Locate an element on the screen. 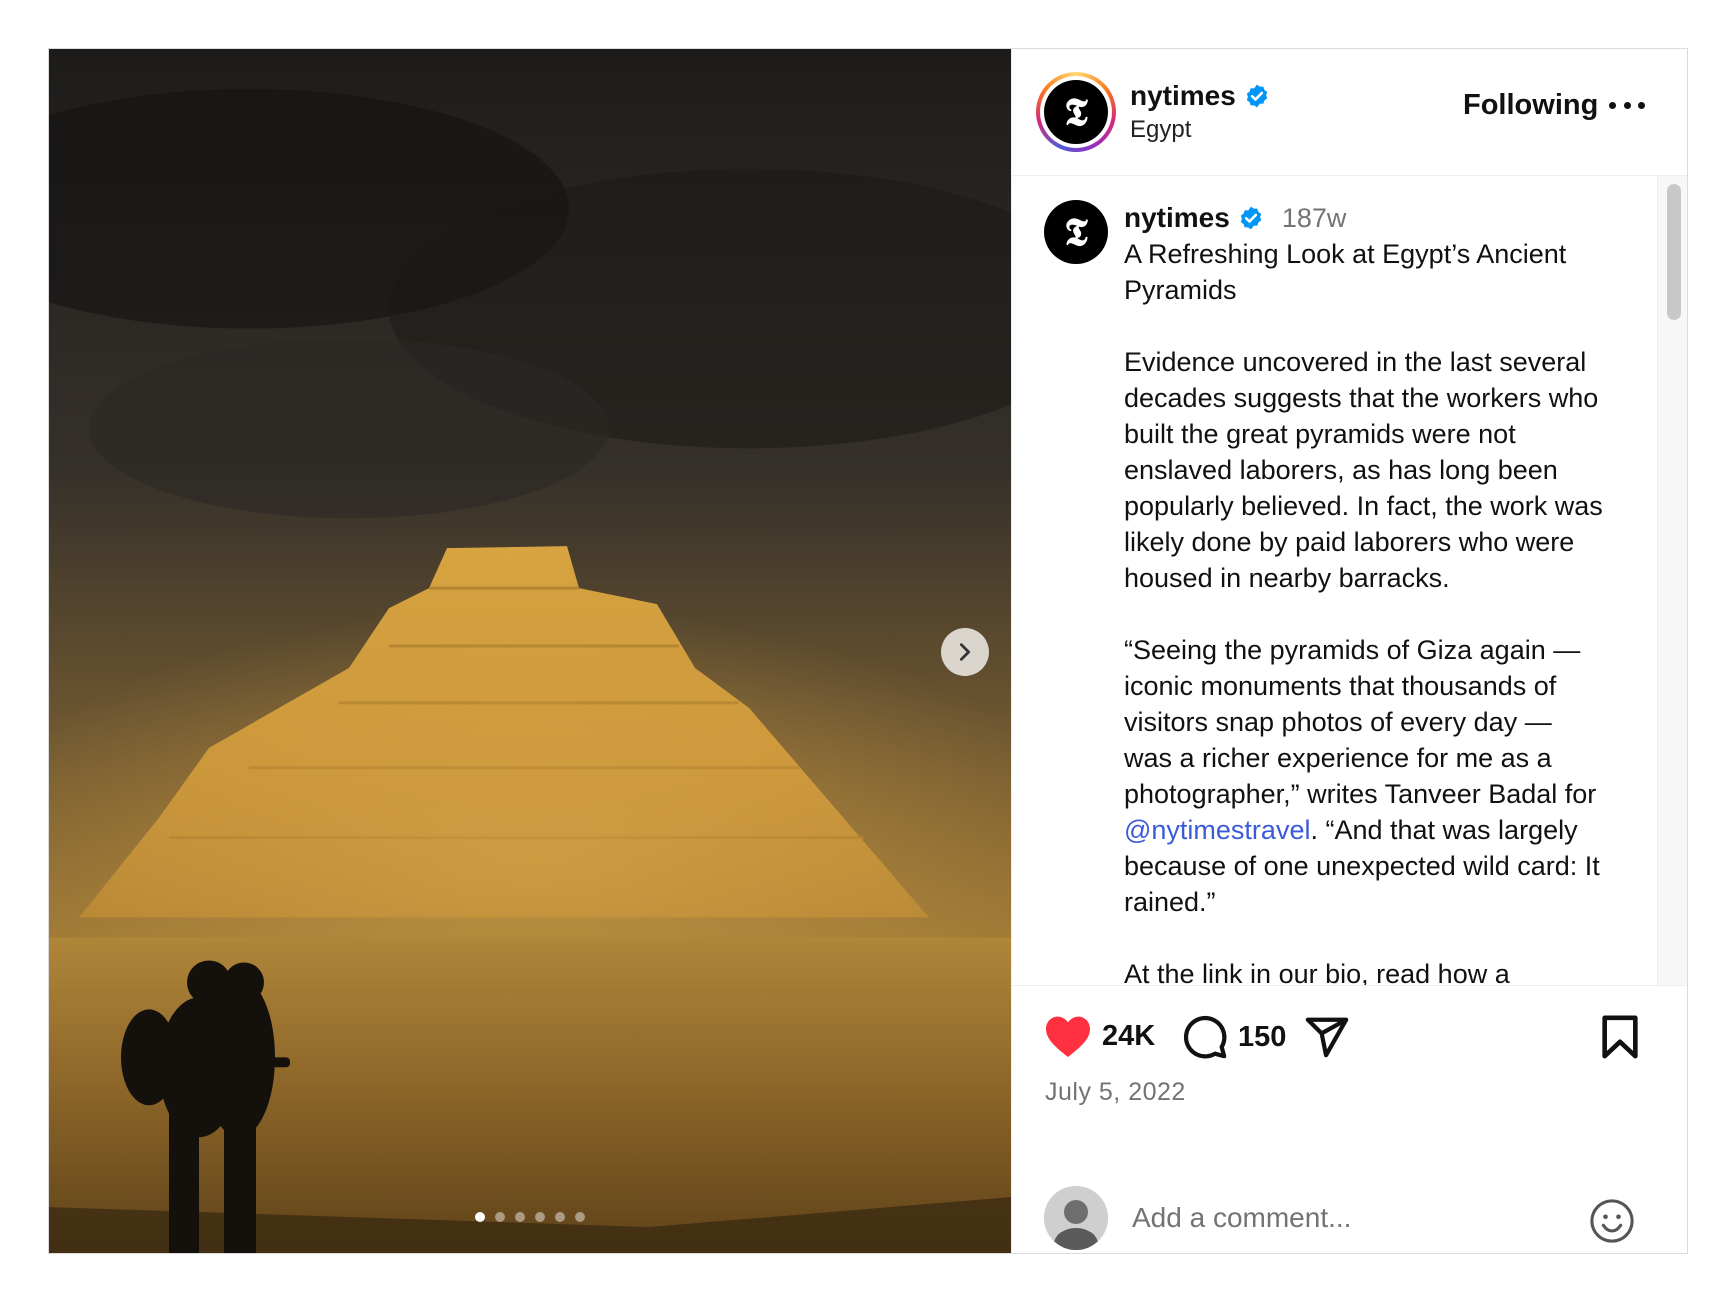  like-button: 24K is located at coordinates (1099, 1036).